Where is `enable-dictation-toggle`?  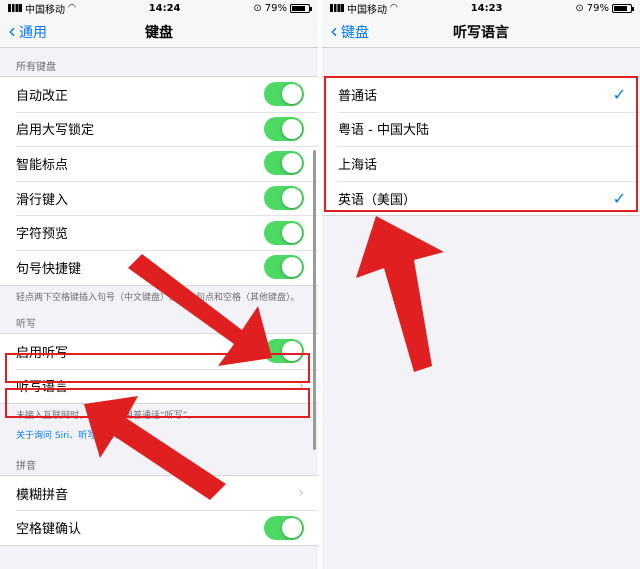
enable-dictation-toggle is located at coordinates (284, 351).